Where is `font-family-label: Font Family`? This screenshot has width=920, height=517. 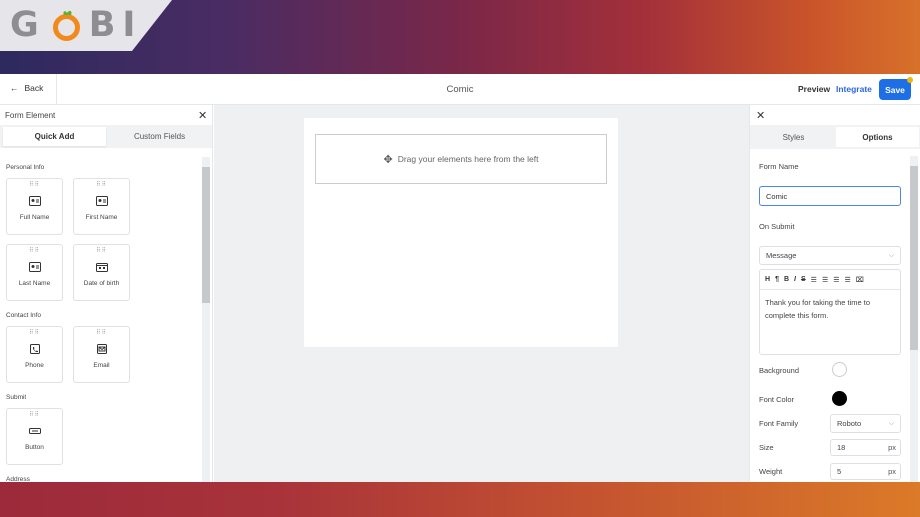
font-family-label: Font Family is located at coordinates (779, 423).